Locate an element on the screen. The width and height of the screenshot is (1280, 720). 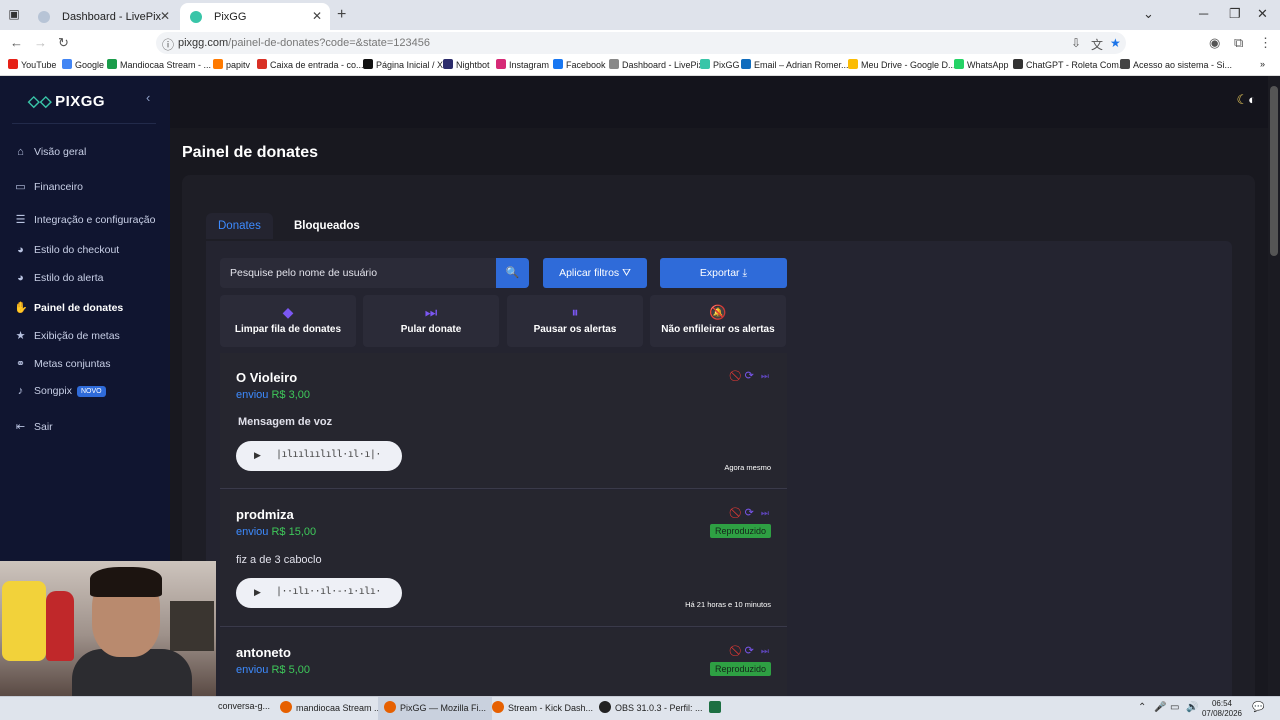
menu-icon: ⋮ is located at coordinates (1265, 43).